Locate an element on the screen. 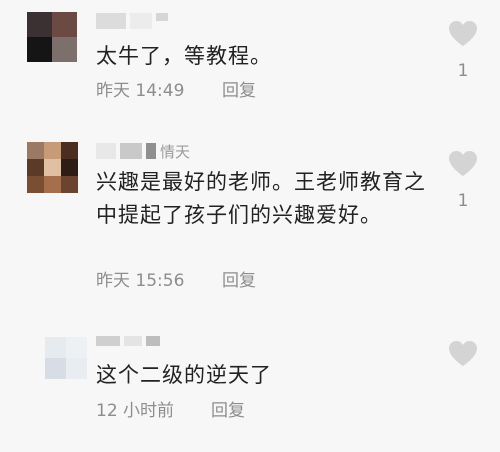 The width and height of the screenshot is (500, 452). like-button is located at coordinates (463, 360).